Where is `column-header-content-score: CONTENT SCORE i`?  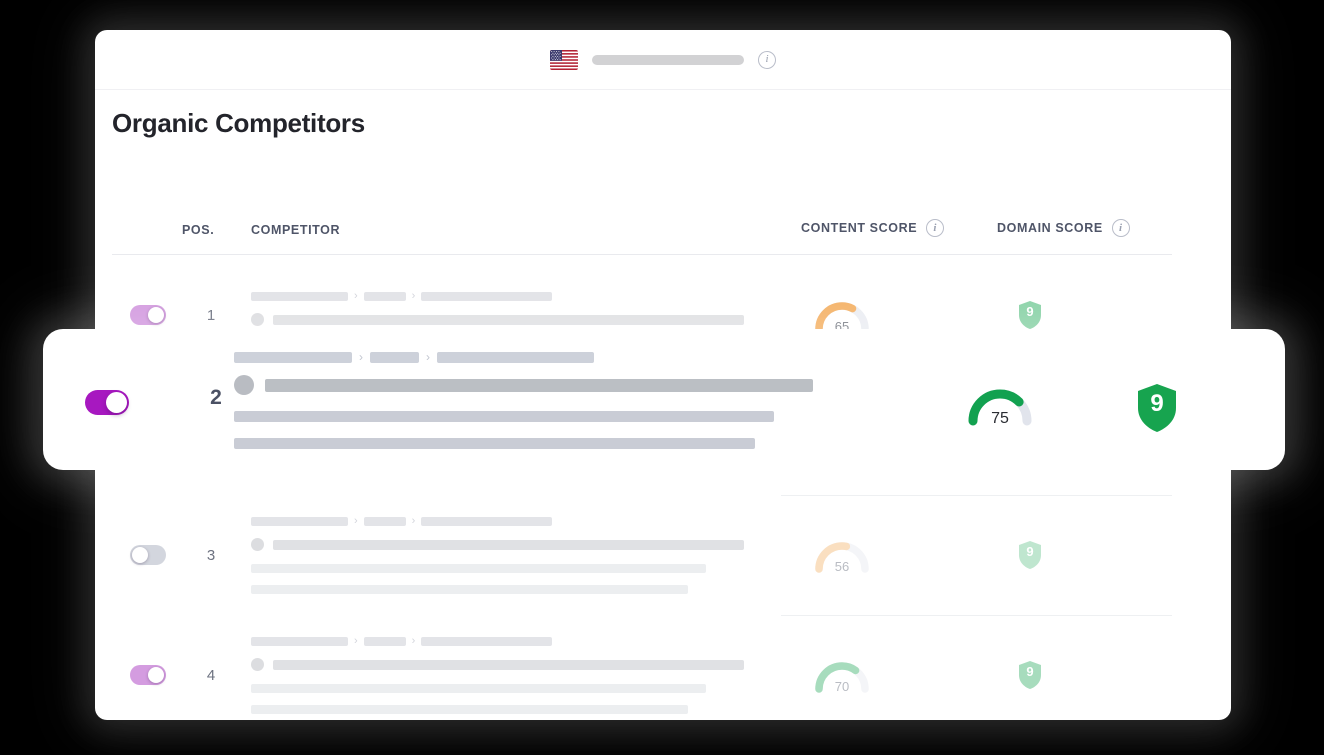 column-header-content-score: CONTENT SCORE i is located at coordinates (873, 228).